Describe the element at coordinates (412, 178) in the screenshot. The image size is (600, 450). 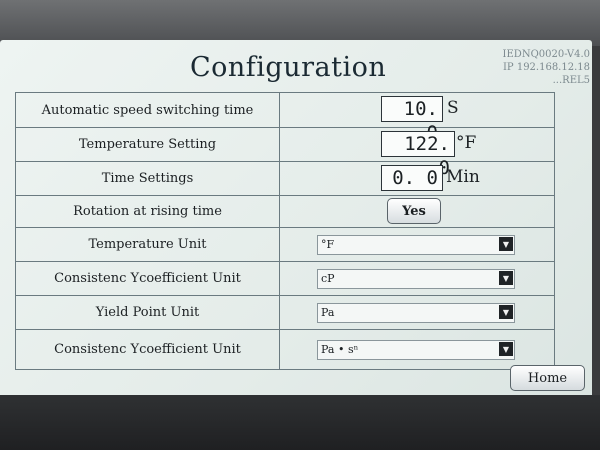
I see `time-settings-input: 0. 0` at that location.